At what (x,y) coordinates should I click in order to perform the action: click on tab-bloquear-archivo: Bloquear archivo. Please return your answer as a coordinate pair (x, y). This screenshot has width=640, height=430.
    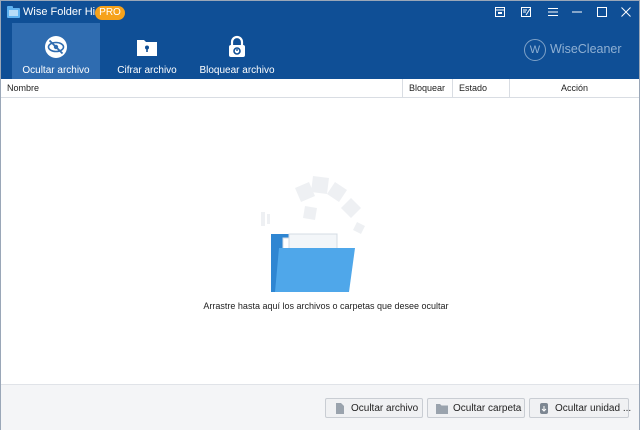
    Looking at the image, I should click on (237, 51).